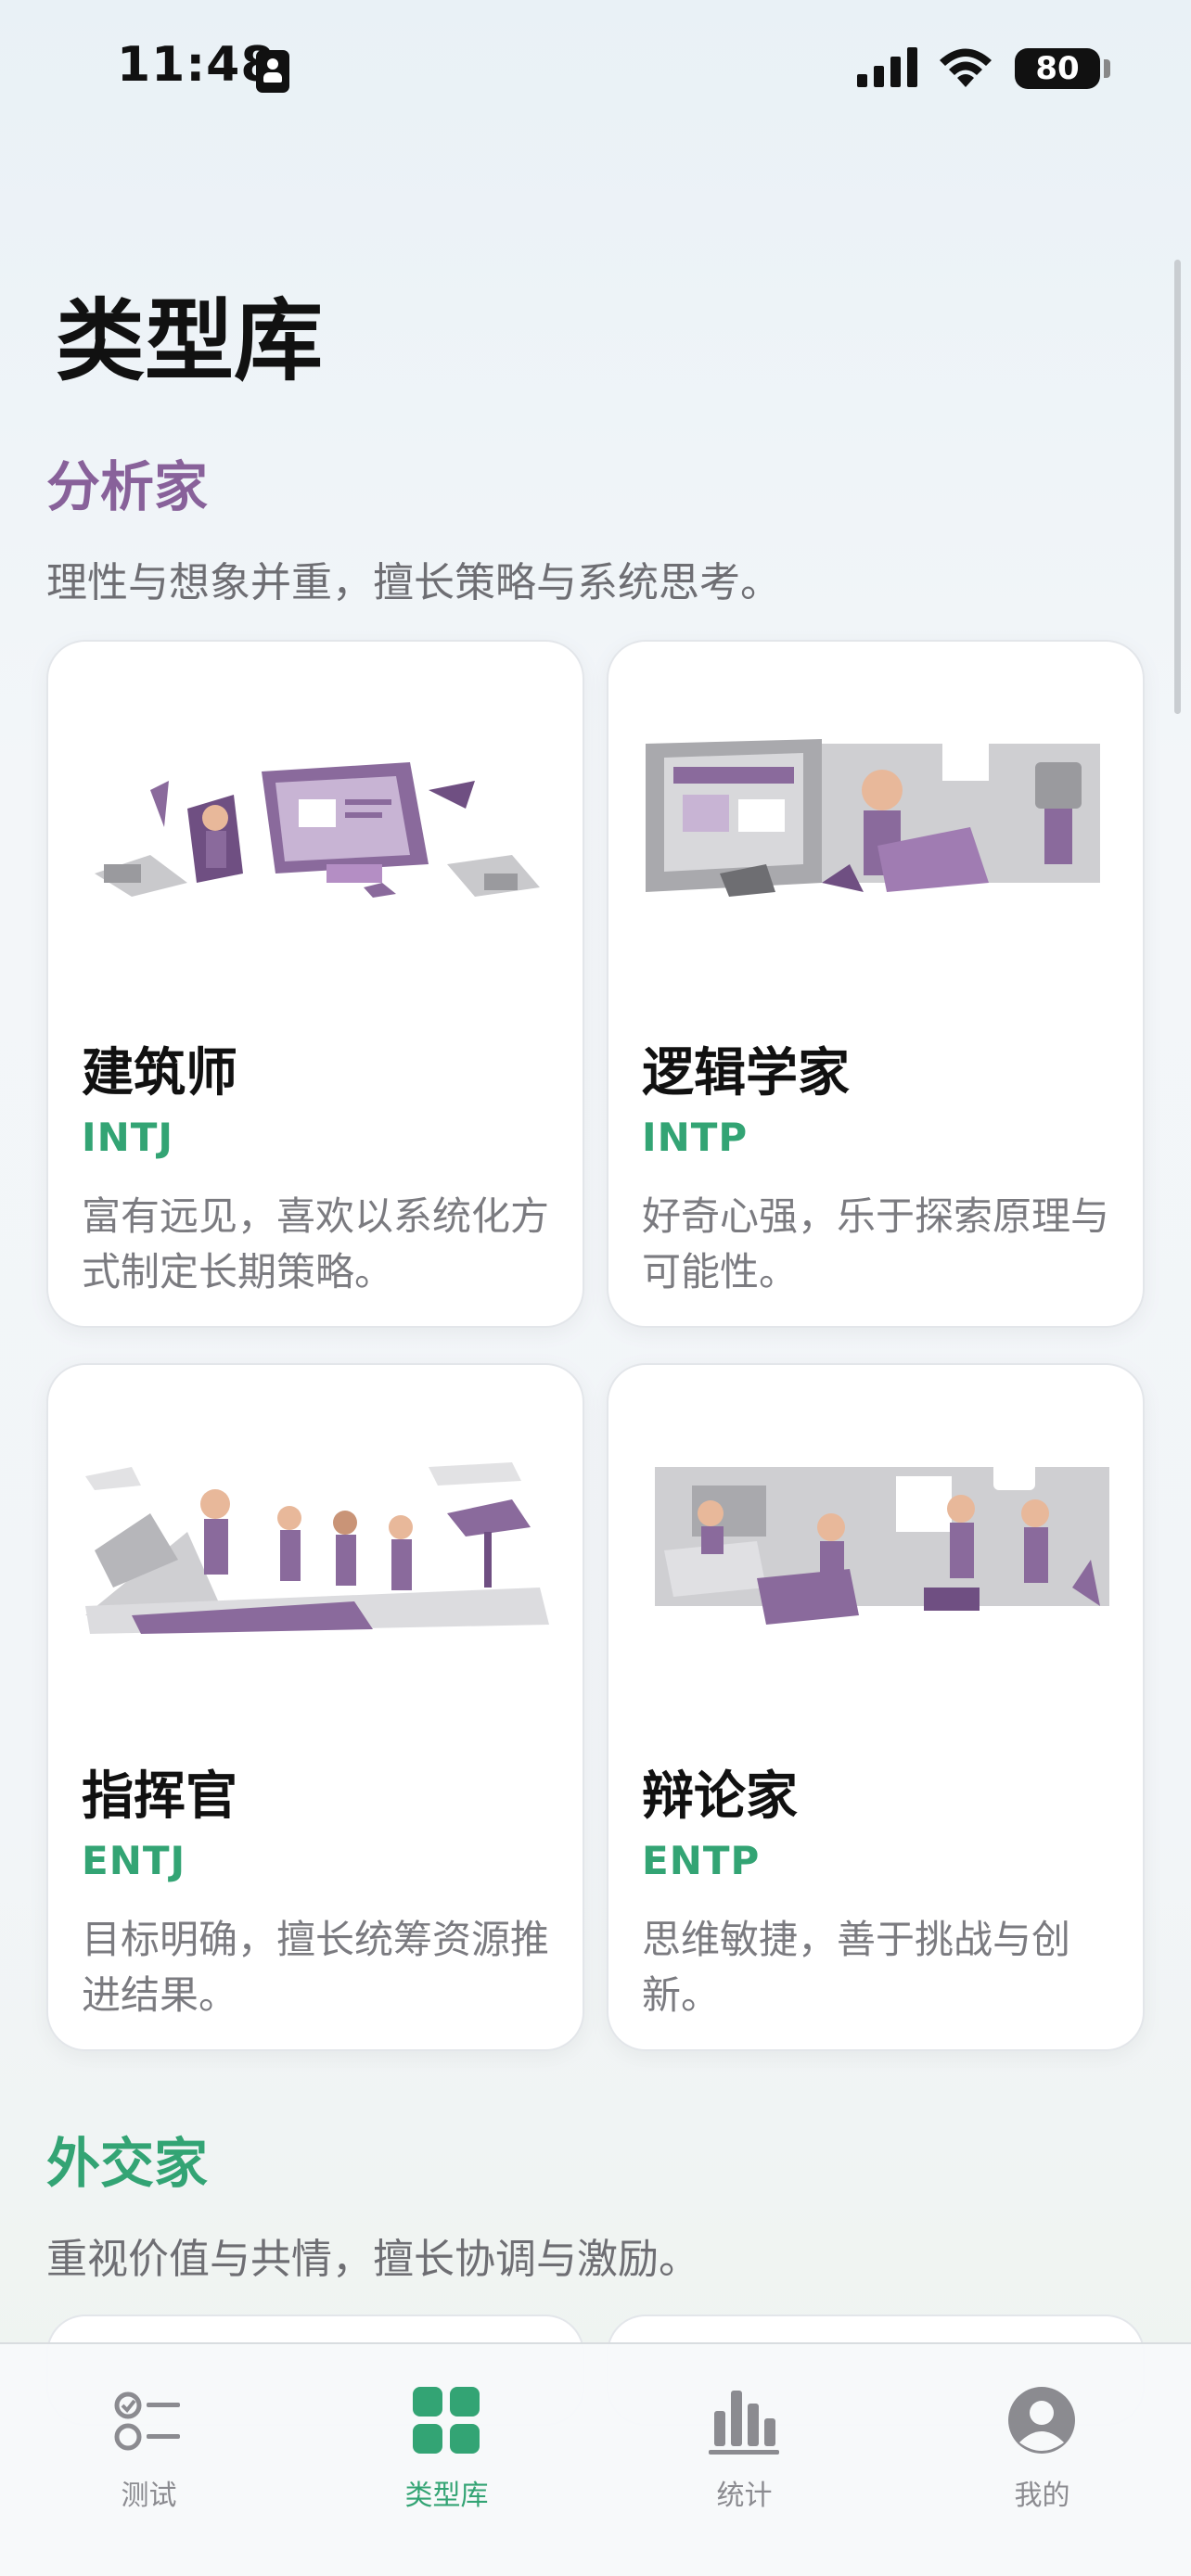 Image resolution: width=1191 pixels, height=2576 pixels. Describe the element at coordinates (317, 1548) in the screenshot. I see `commander-illustration` at that location.